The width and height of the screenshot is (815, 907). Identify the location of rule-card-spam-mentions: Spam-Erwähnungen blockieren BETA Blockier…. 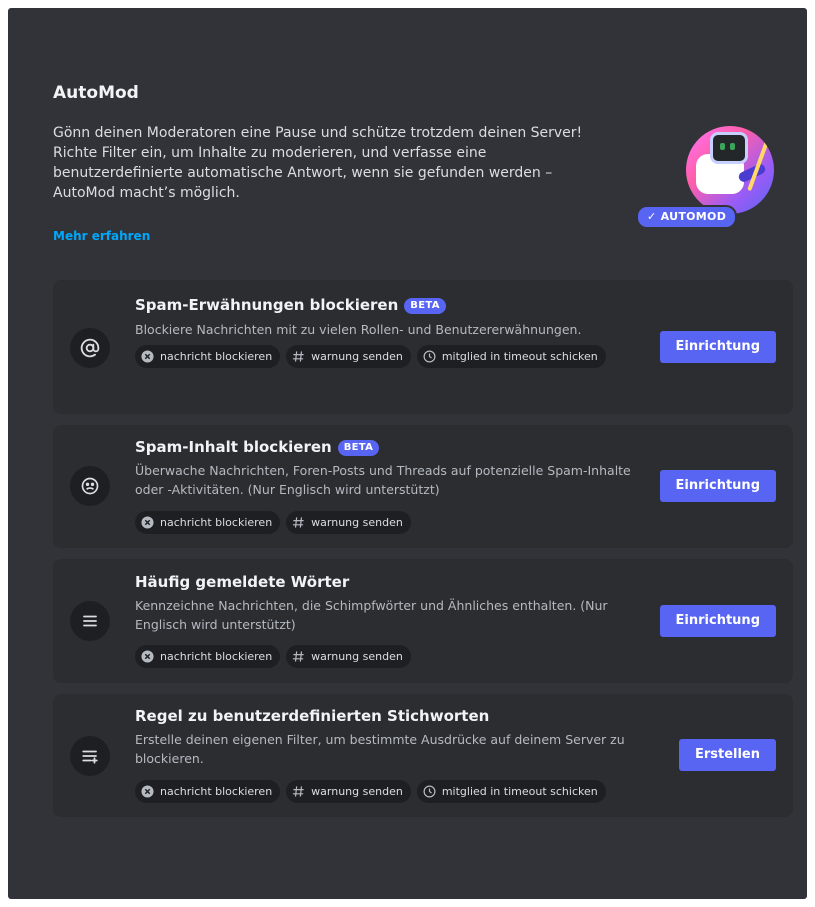
(423, 347).